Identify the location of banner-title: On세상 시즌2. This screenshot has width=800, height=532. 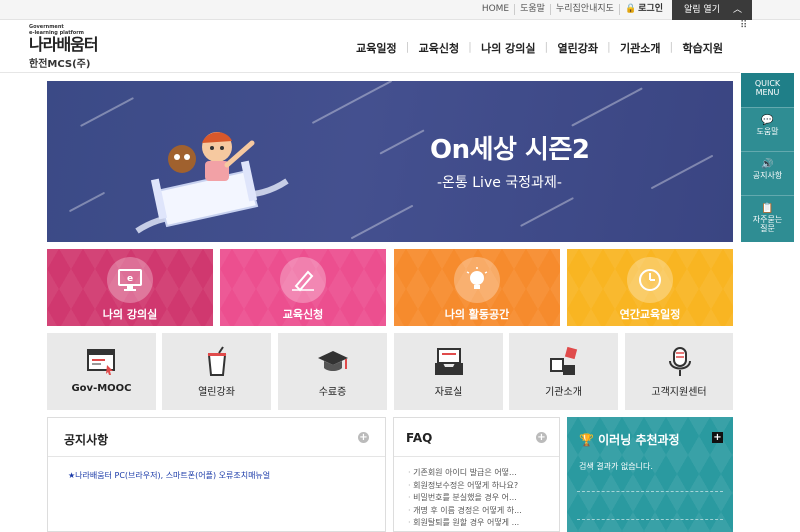
(510, 150).